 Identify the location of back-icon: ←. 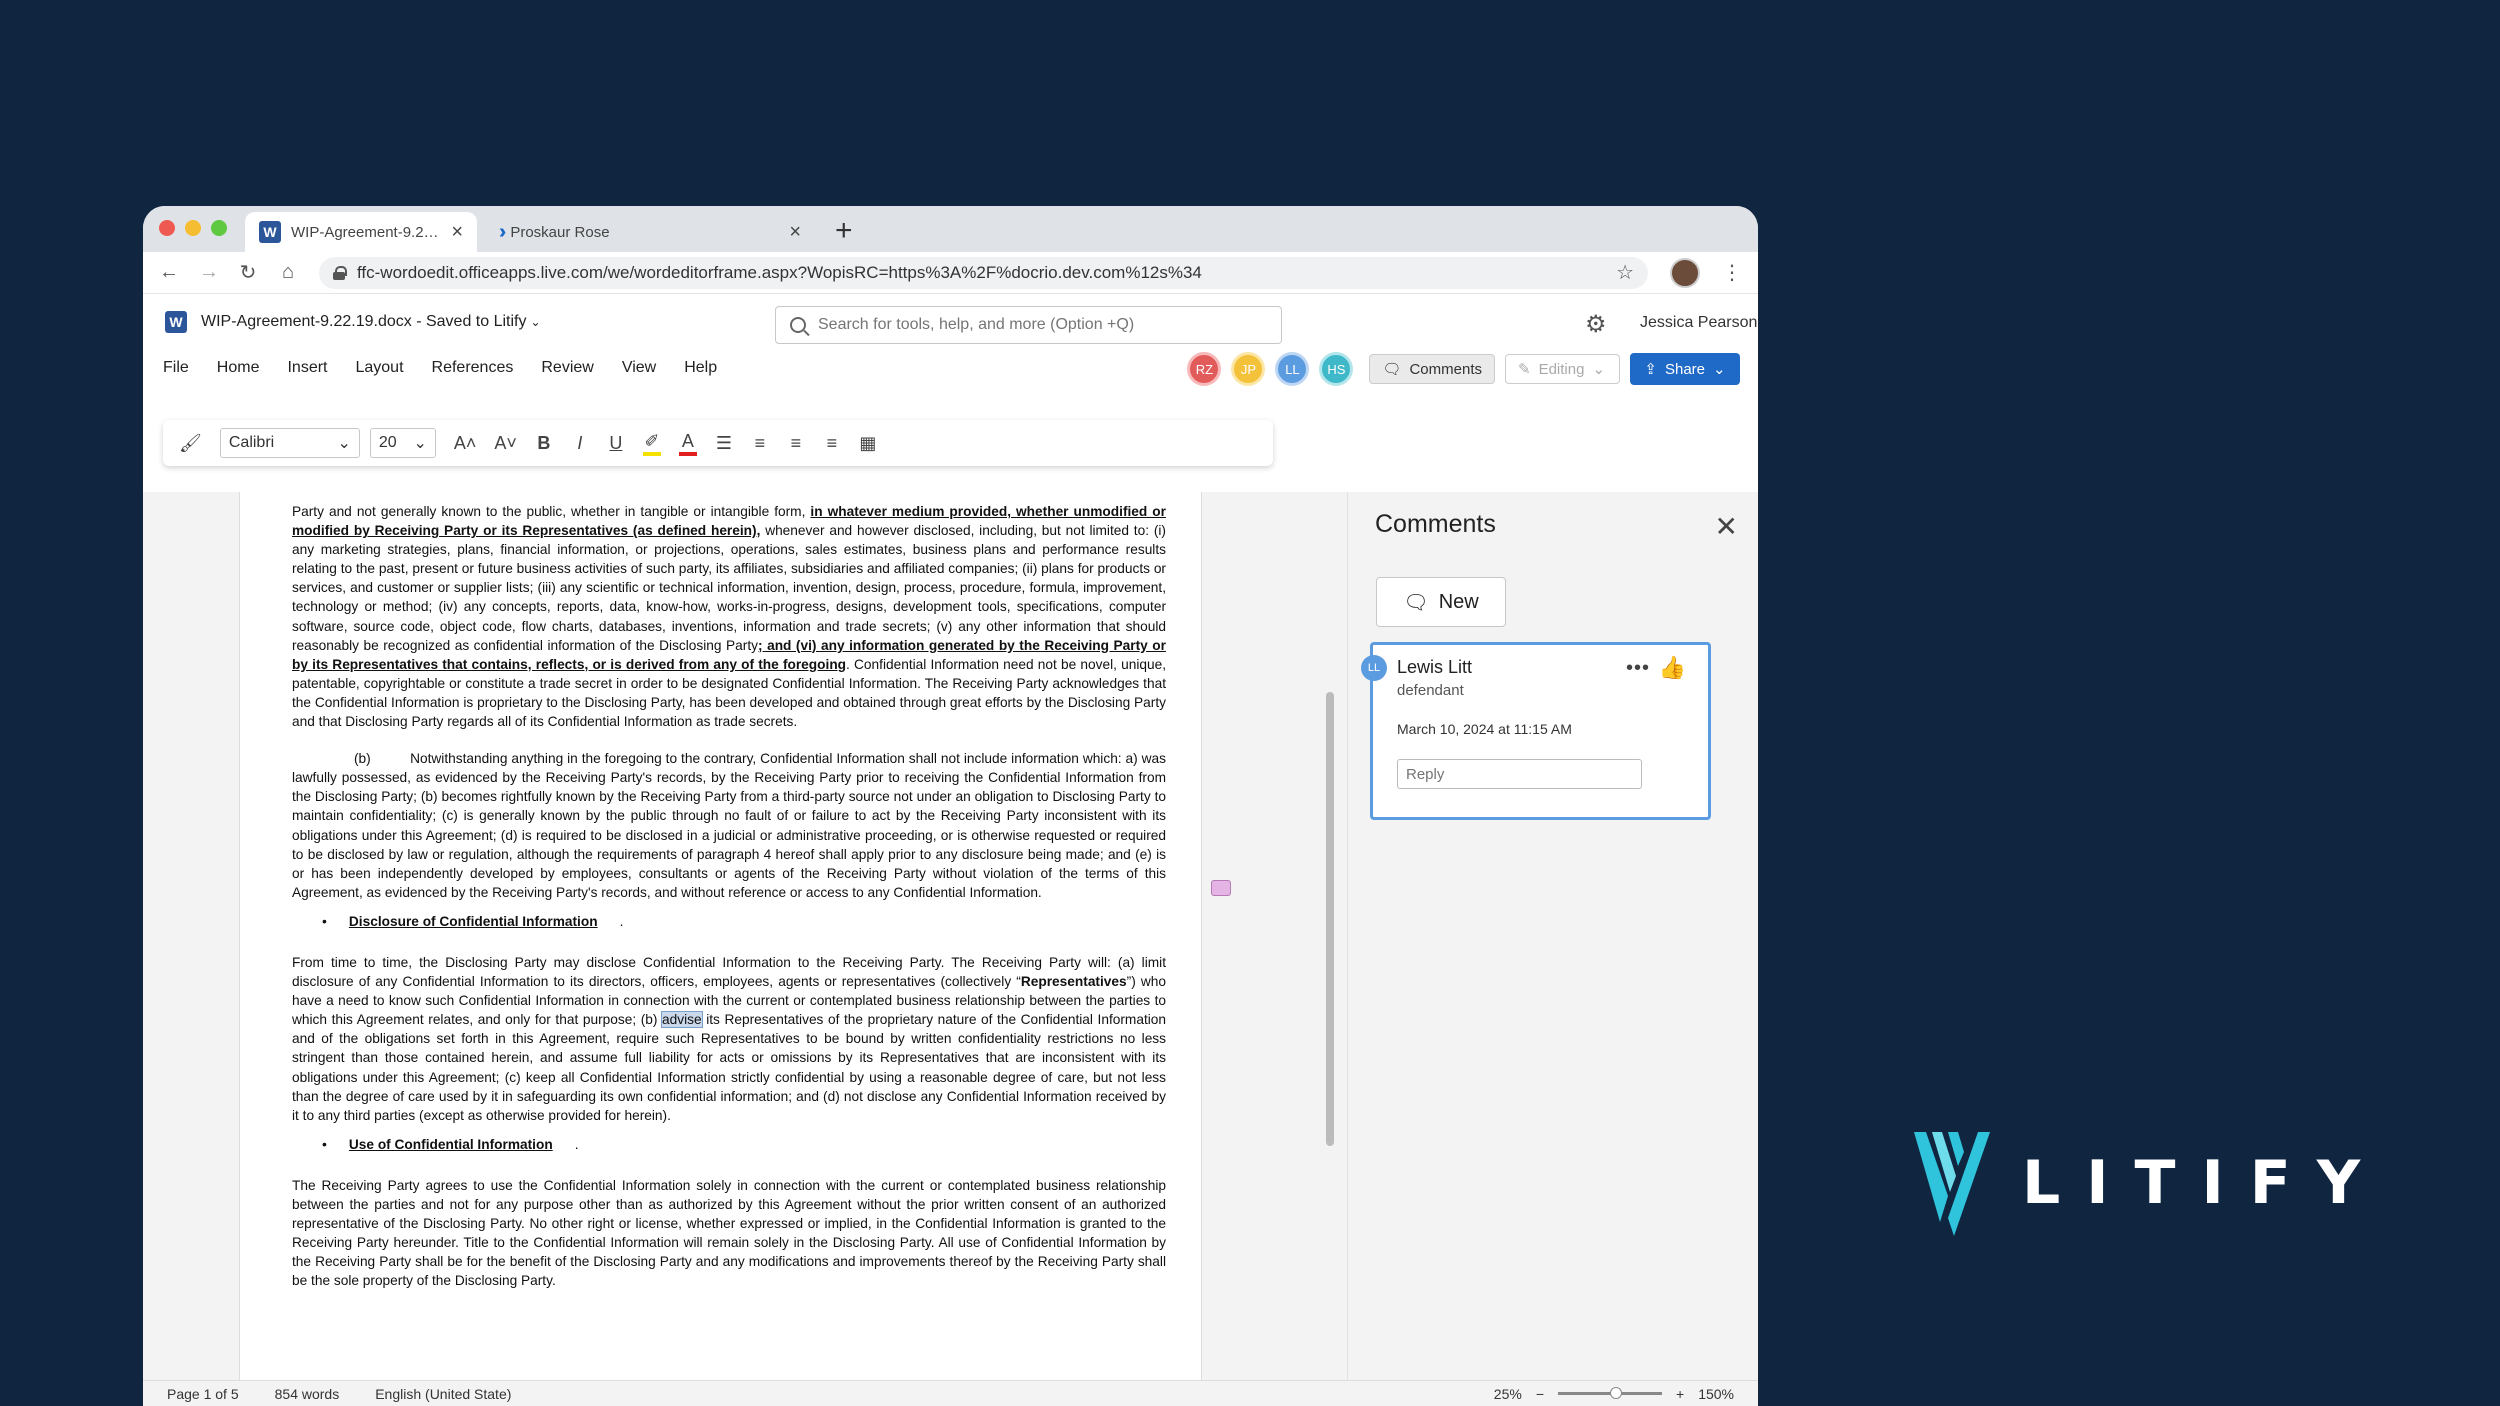
(169, 272).